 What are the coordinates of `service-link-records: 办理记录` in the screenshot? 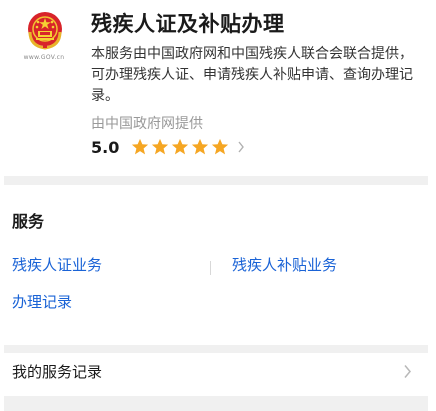 It's located at (42, 301).